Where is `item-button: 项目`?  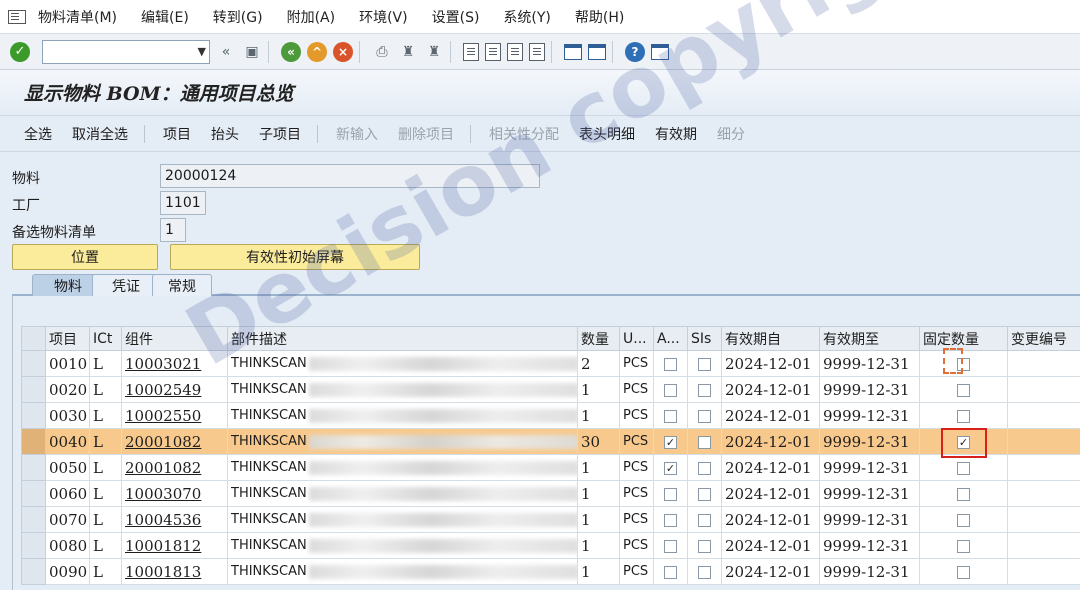 item-button: 项目 is located at coordinates (177, 134).